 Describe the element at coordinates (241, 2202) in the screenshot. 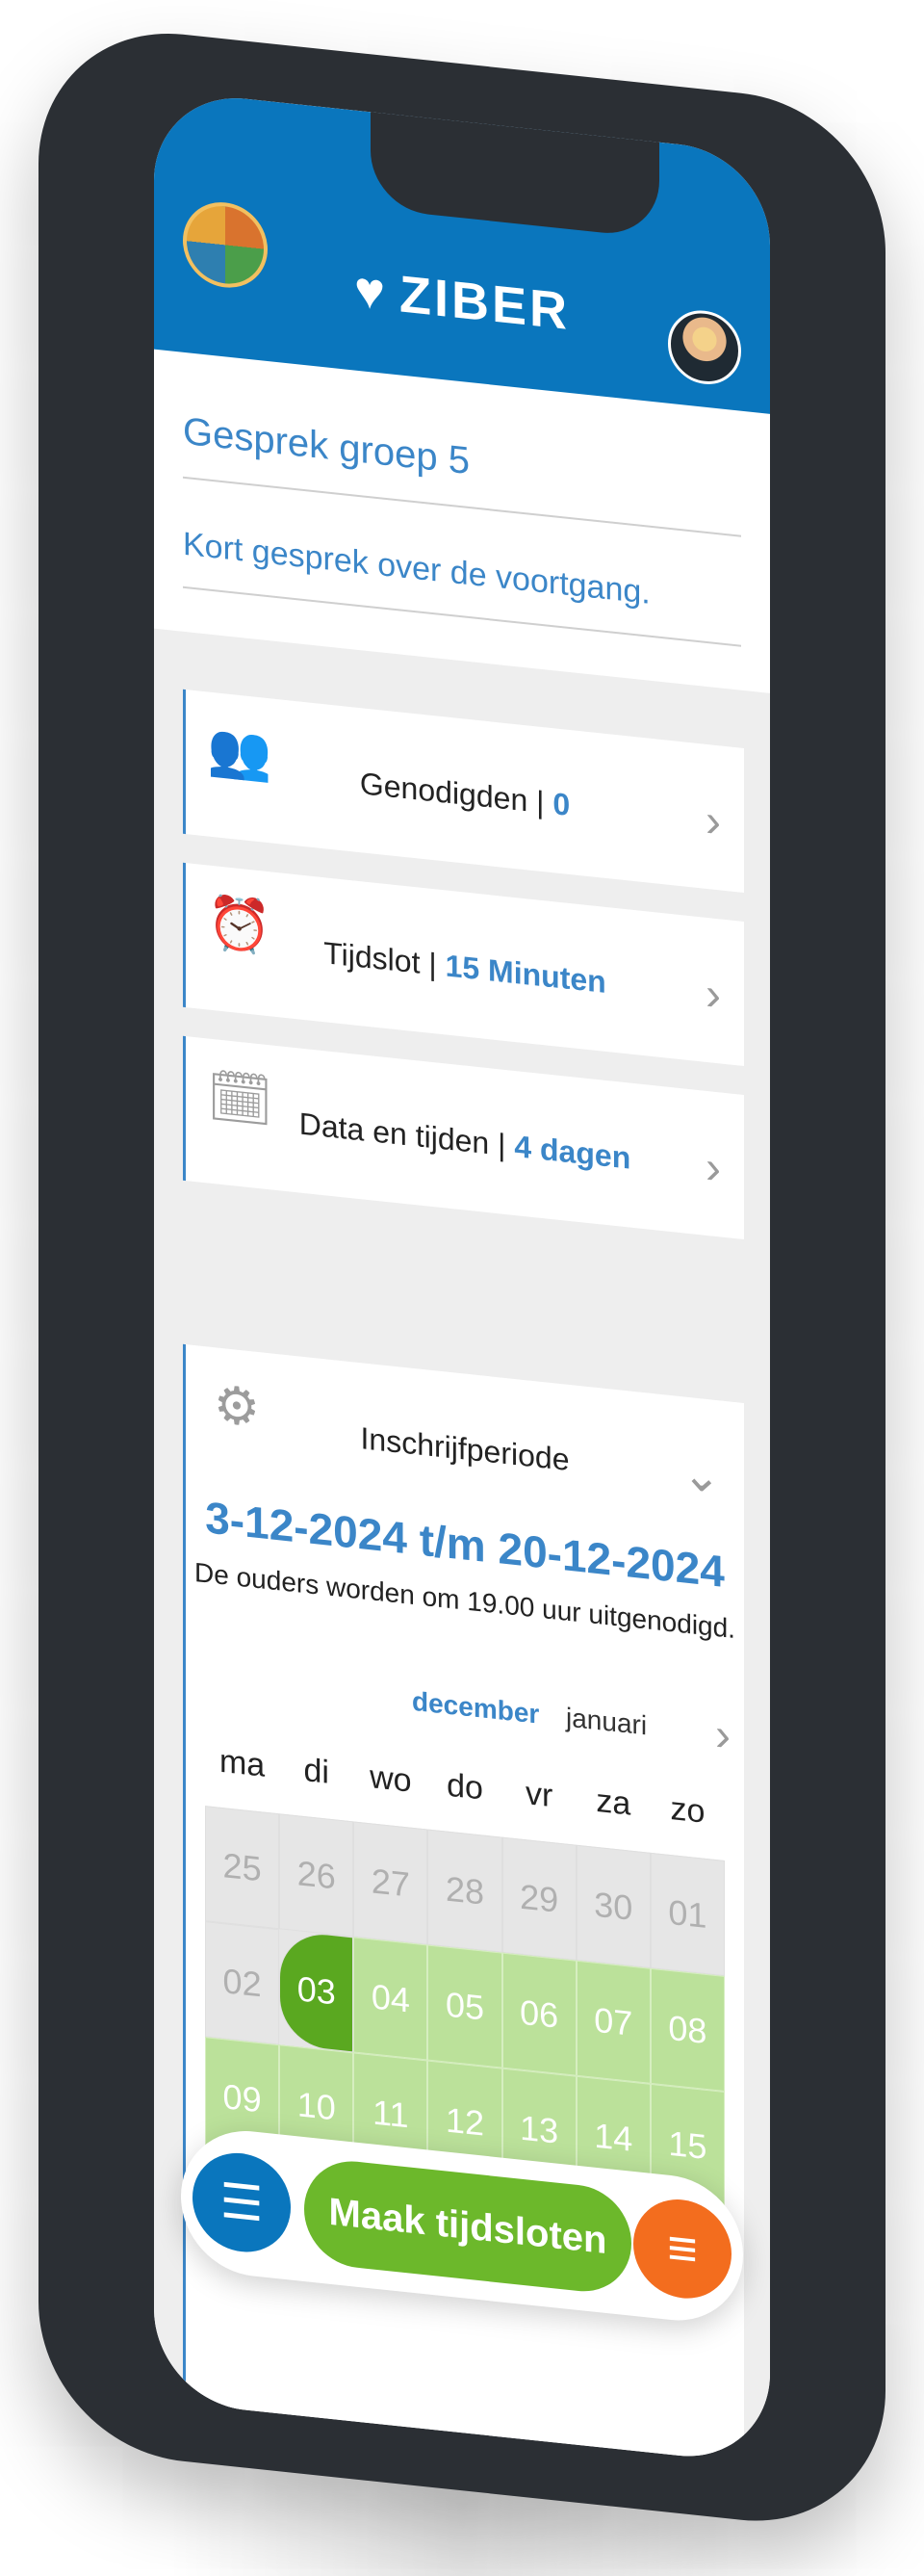

I see `list-icon: ☰` at that location.